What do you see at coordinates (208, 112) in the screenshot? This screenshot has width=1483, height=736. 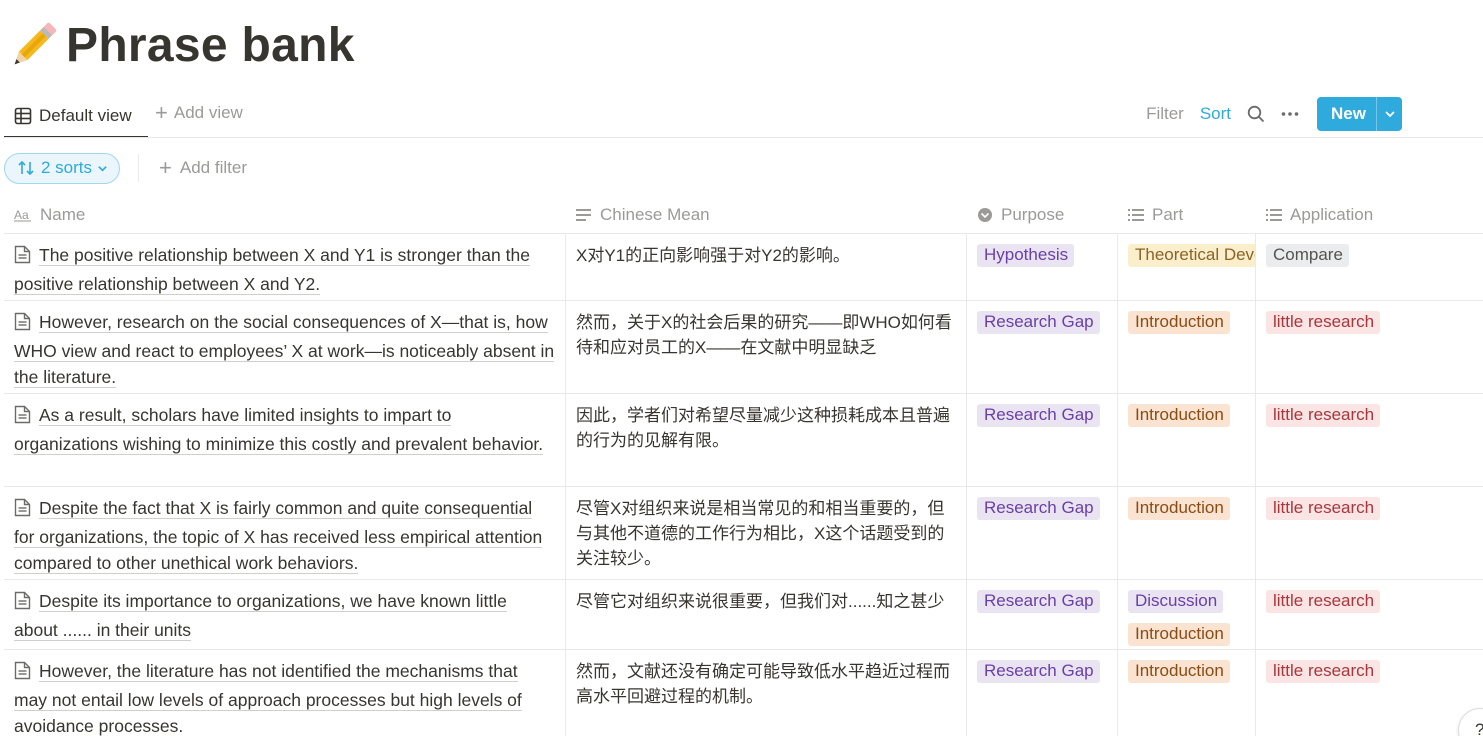 I see `add-view-label: Add view` at bounding box center [208, 112].